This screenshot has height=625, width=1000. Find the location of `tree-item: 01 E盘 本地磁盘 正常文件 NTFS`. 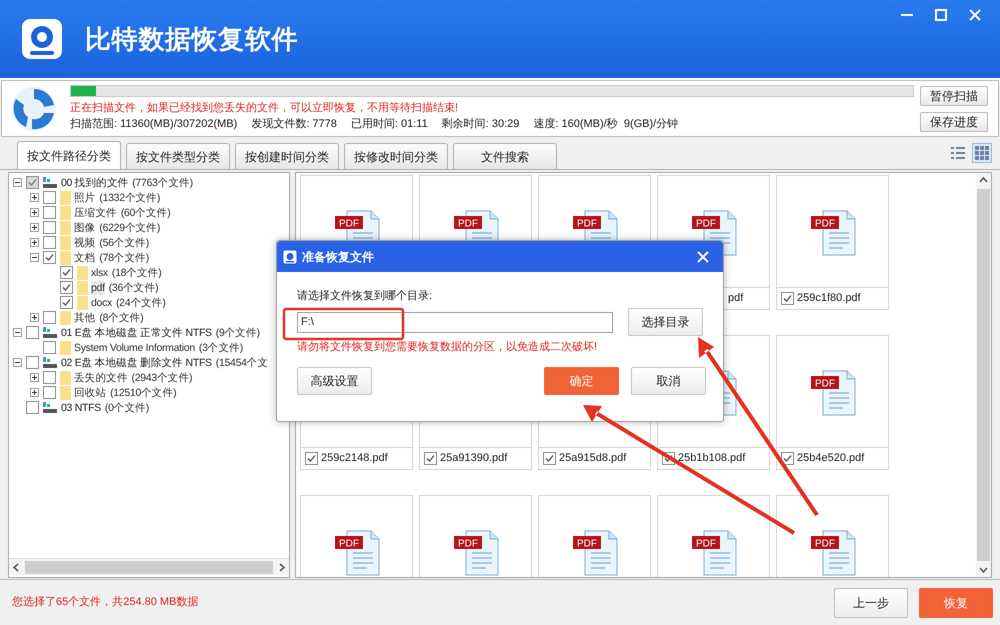

tree-item: 01 E盘 本地磁盘 正常文件 NTFS is located at coordinates (136, 333).